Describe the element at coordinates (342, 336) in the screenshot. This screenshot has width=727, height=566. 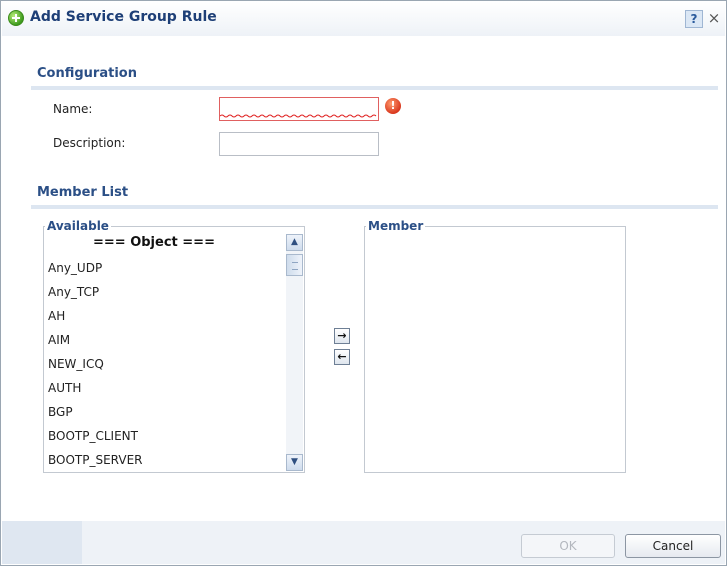
I see `add-to-member-arrow-icon: →` at that location.